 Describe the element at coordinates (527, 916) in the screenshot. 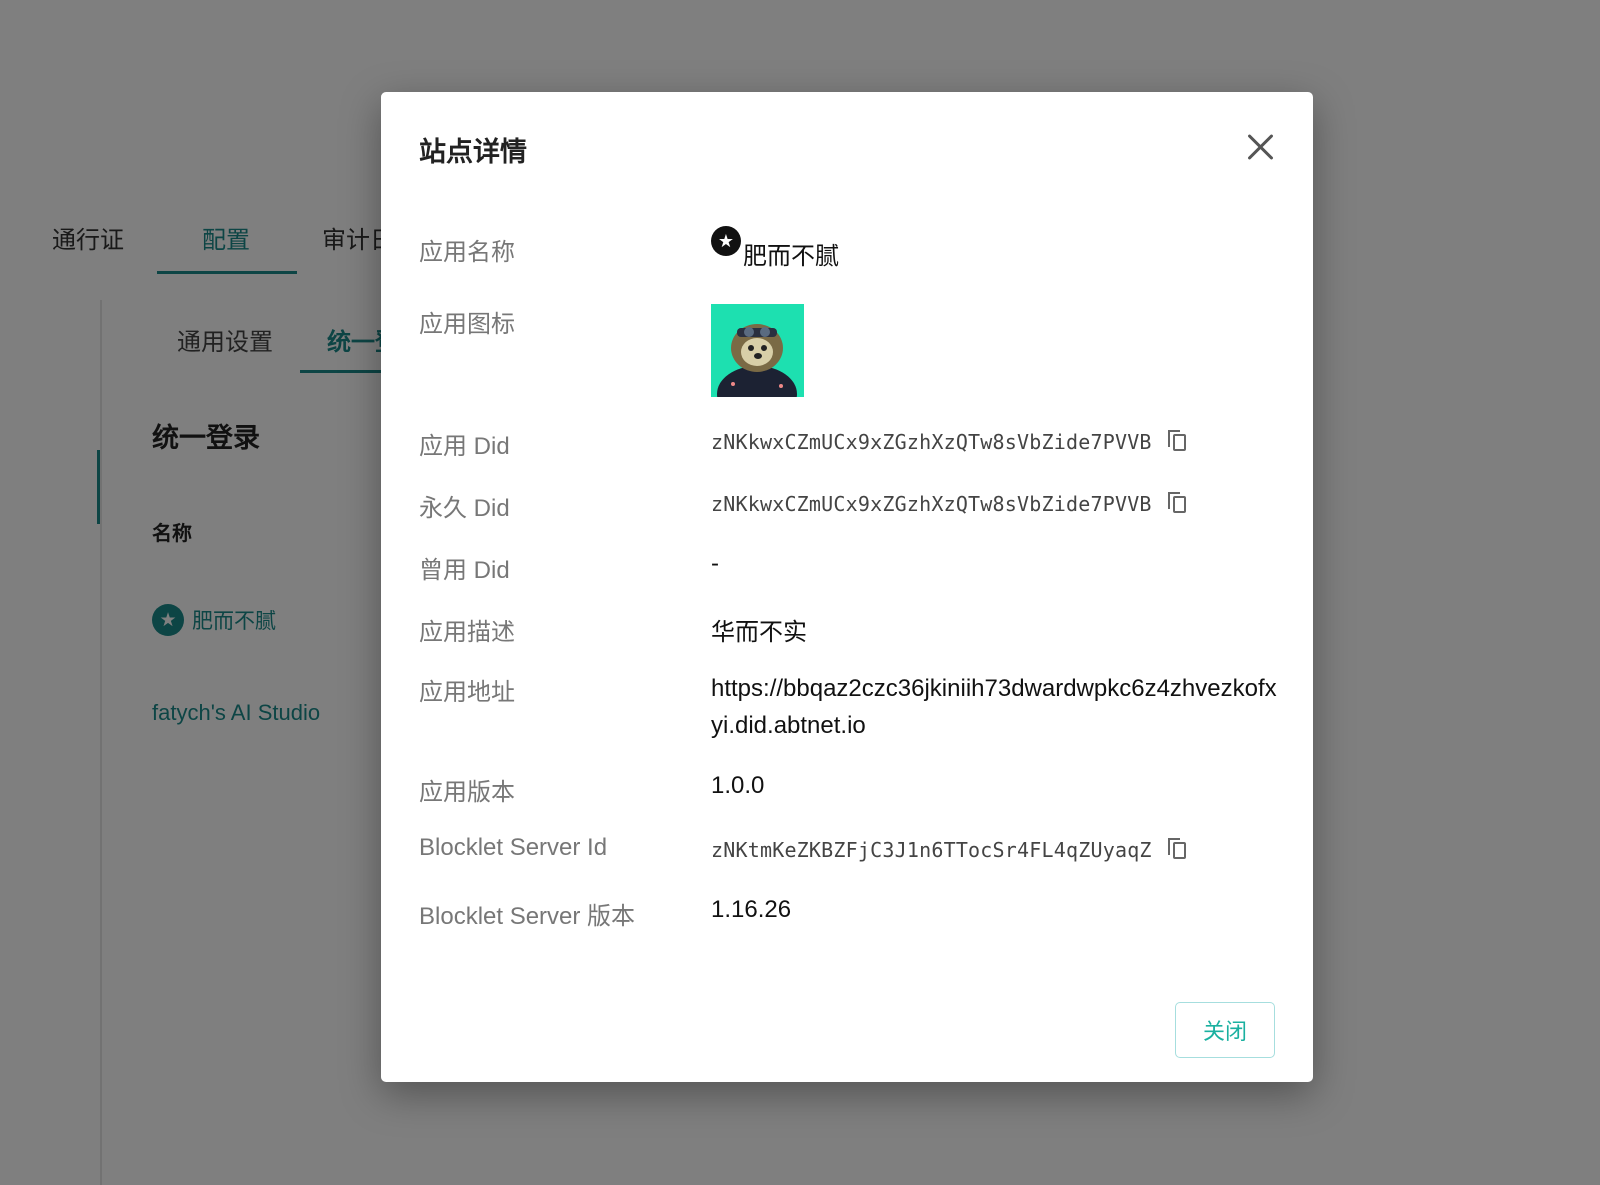

I see `label-server-version: Blocklet Server 版本` at that location.